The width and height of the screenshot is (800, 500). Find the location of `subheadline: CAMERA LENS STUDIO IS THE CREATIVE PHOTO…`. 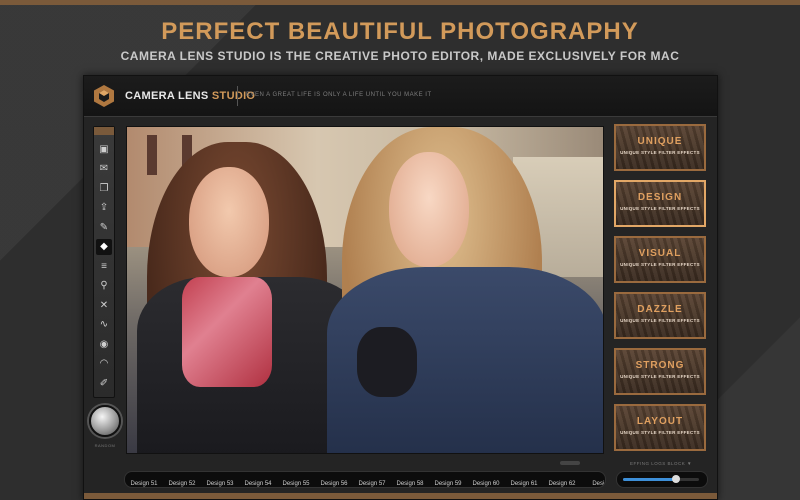

subheadline: CAMERA LENS STUDIO IS THE CREATIVE PHOTO… is located at coordinates (400, 56).